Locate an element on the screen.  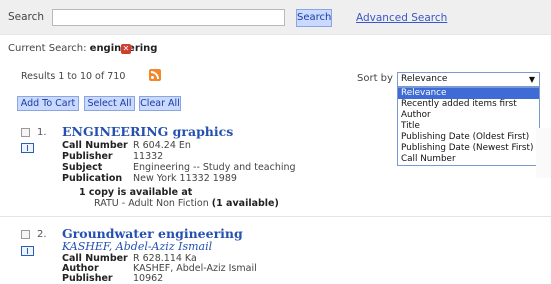
field-value: 11332 is located at coordinates (148, 156).